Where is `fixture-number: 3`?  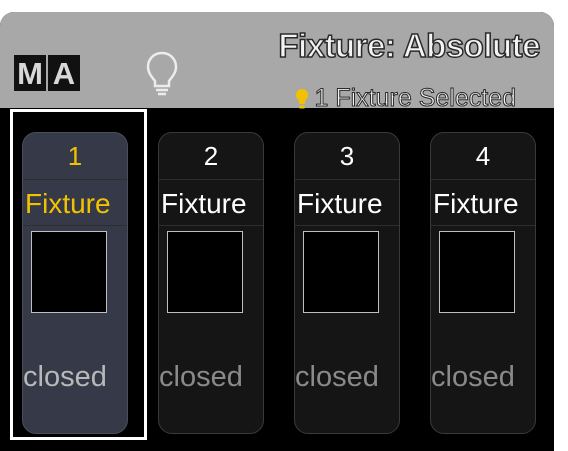
fixture-number: 3 is located at coordinates (347, 156).